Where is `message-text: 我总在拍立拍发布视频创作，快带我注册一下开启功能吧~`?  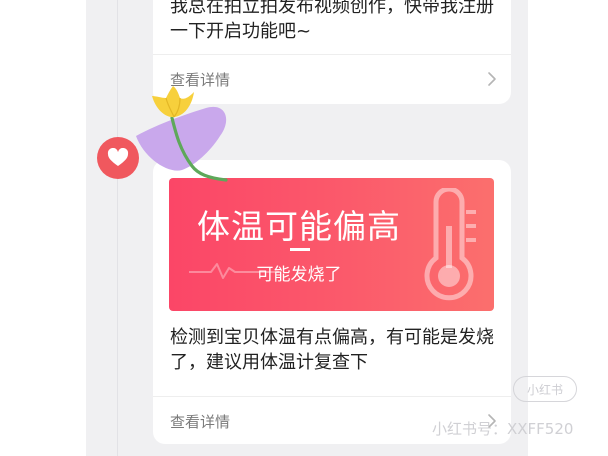 message-text: 我总在拍立拍发布视频创作，快带我注册一下开启功能吧~ is located at coordinates (332, 21).